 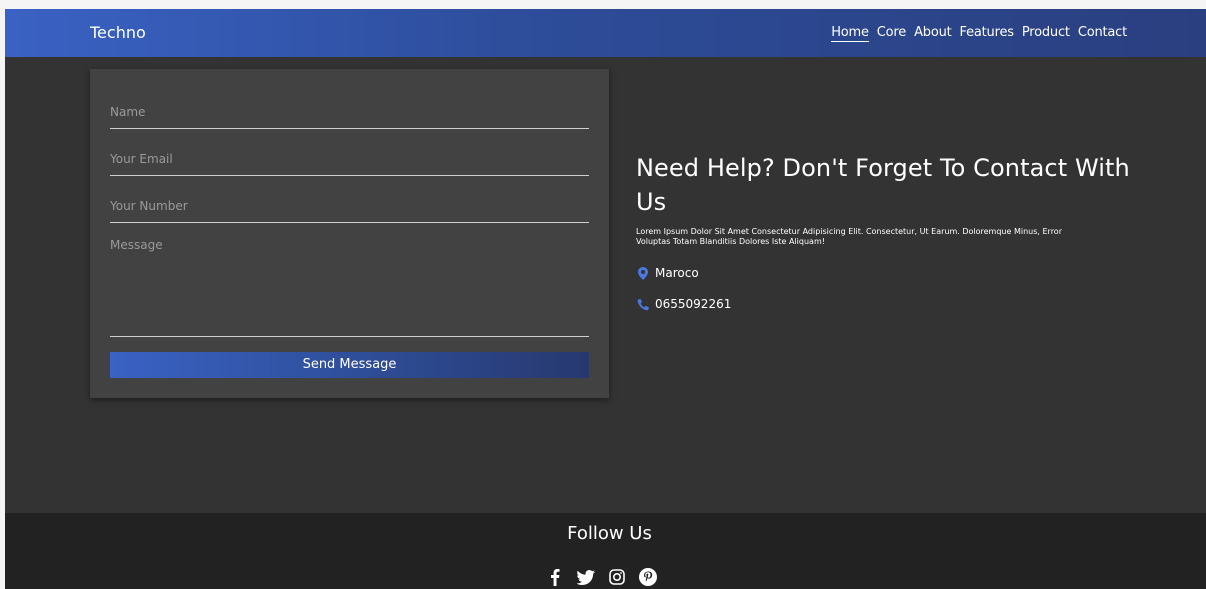 I want to click on email-field: Your Email, so click(x=349, y=164).